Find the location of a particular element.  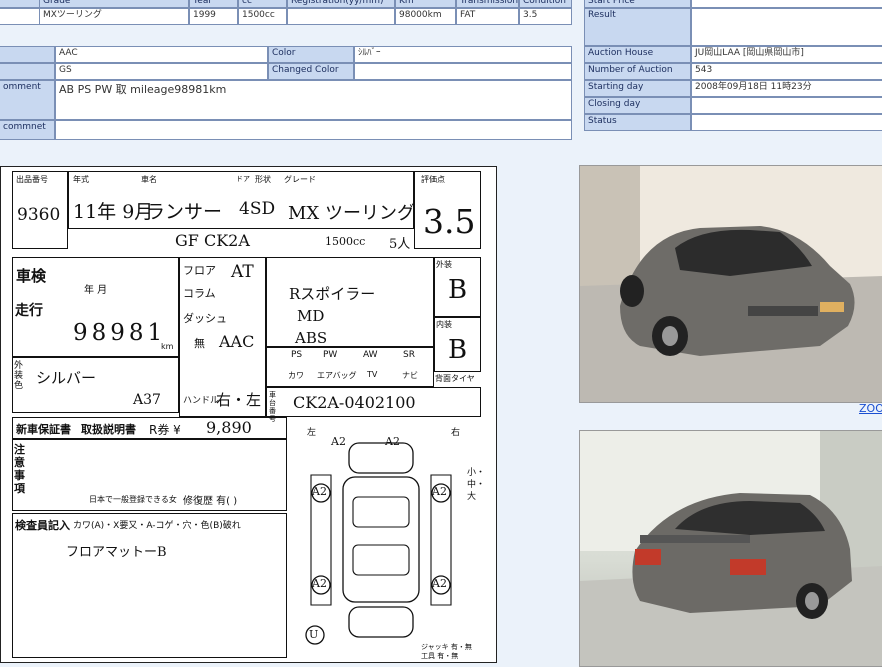

seats-value: 5人 is located at coordinates (400, 244).